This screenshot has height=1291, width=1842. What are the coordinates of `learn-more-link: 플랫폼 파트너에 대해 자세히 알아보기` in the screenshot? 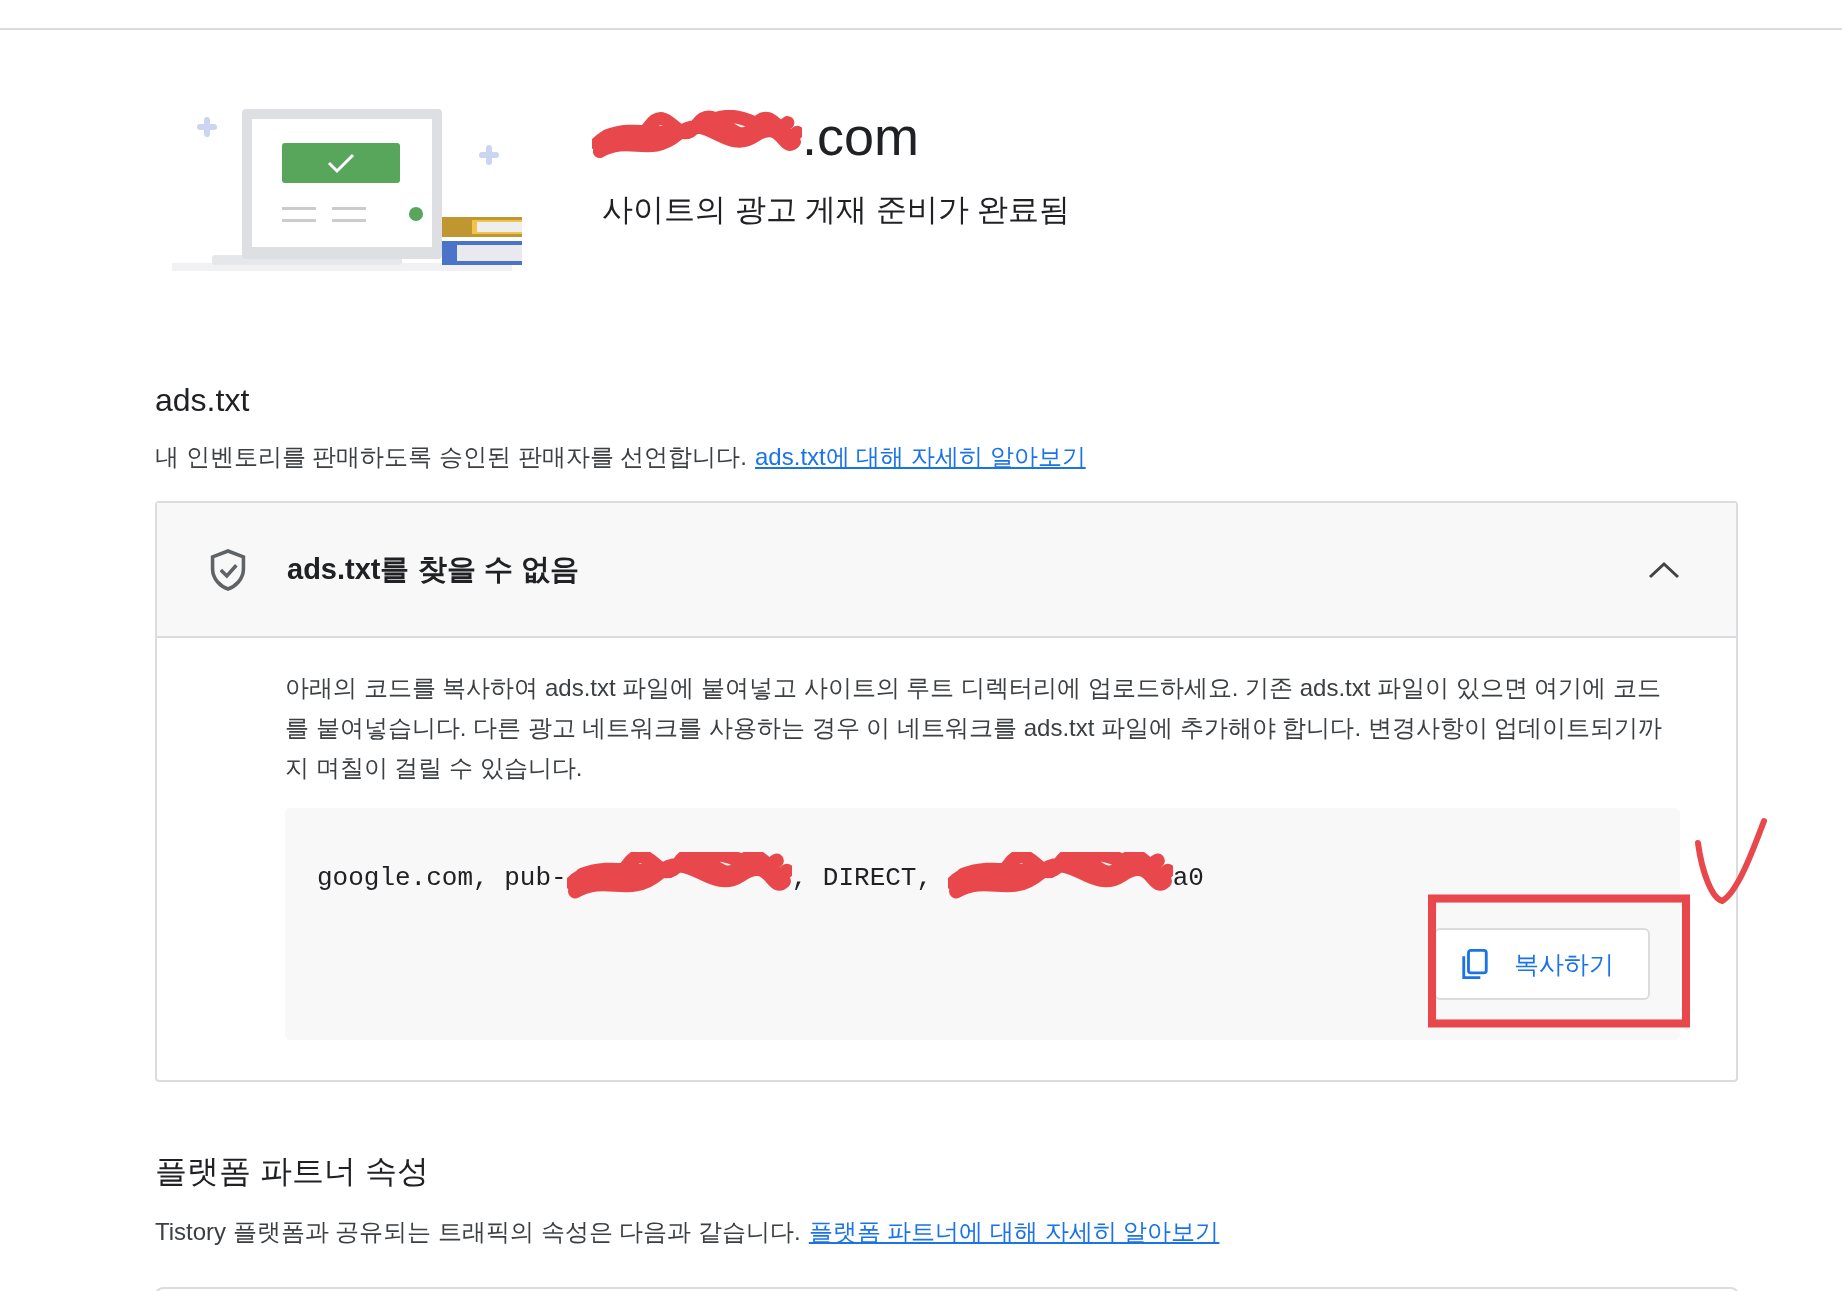 It's located at (1014, 1232).